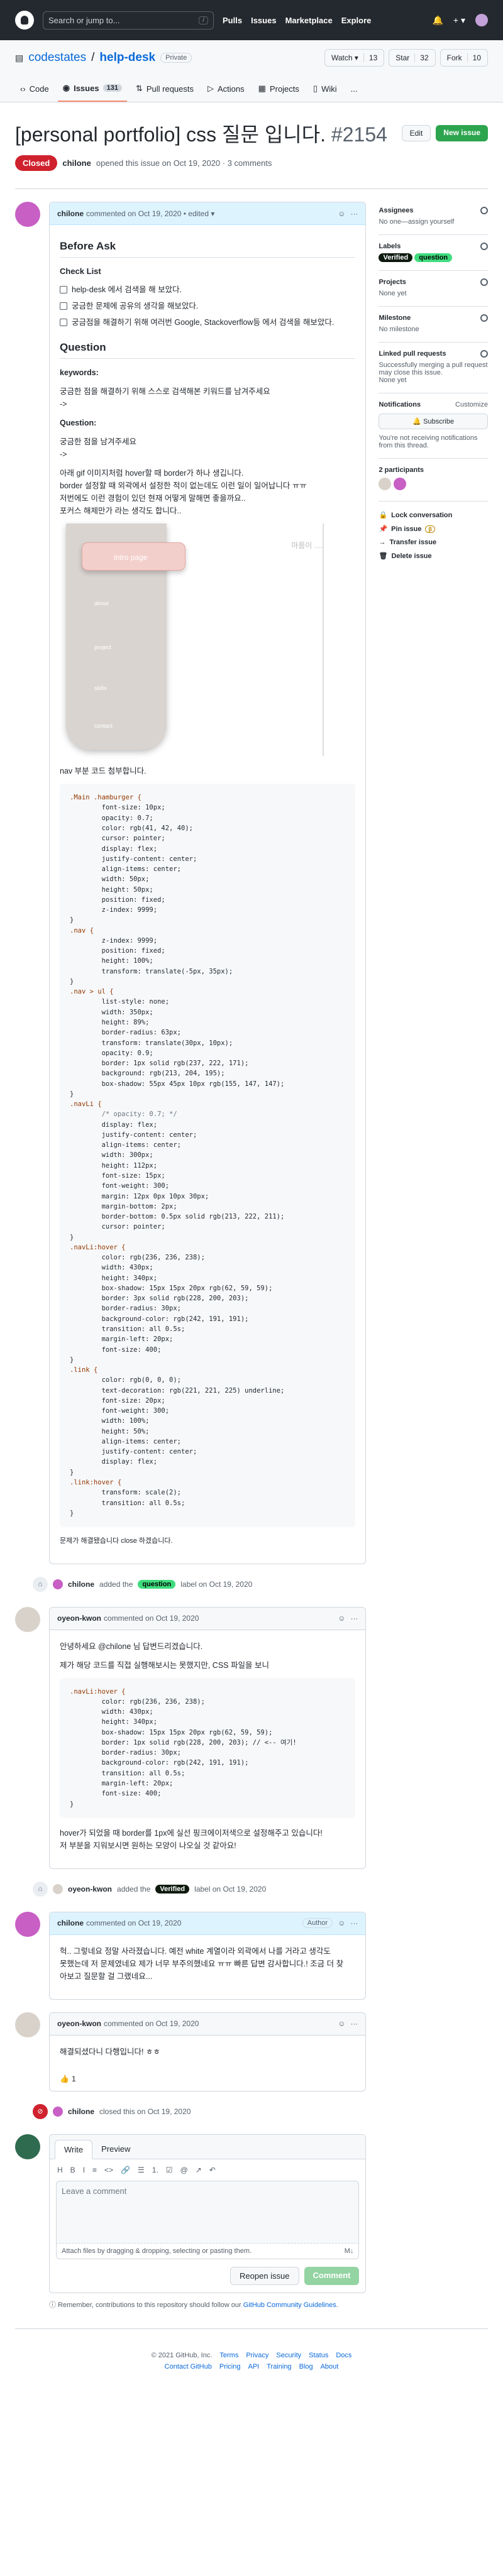 The height and width of the screenshot is (2576, 503). I want to click on tab-wiki: ▯ Wiki, so click(325, 89).